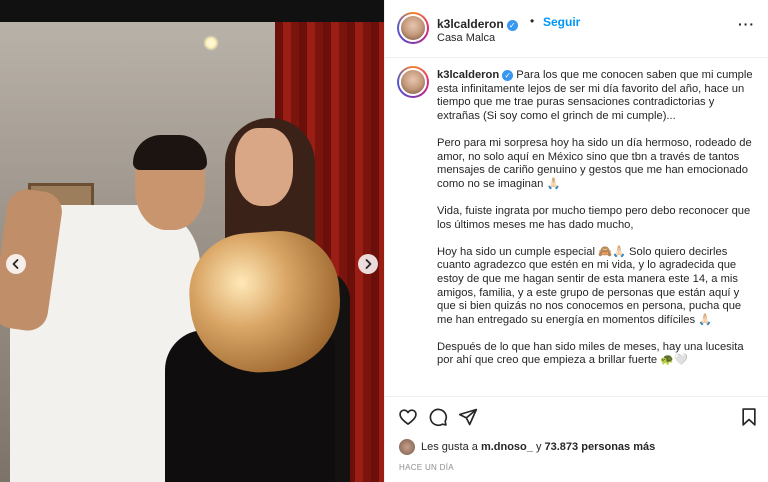  Describe the element at coordinates (466, 38) in the screenshot. I see `location-link: Casa Malca` at that location.